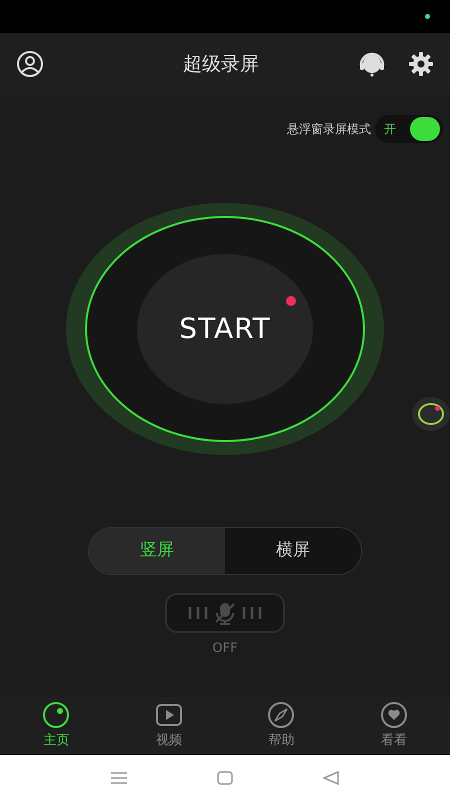 Image resolution: width=450 pixels, height=800 pixels. What do you see at coordinates (225, 777) in the screenshot?
I see `home-icon` at bounding box center [225, 777].